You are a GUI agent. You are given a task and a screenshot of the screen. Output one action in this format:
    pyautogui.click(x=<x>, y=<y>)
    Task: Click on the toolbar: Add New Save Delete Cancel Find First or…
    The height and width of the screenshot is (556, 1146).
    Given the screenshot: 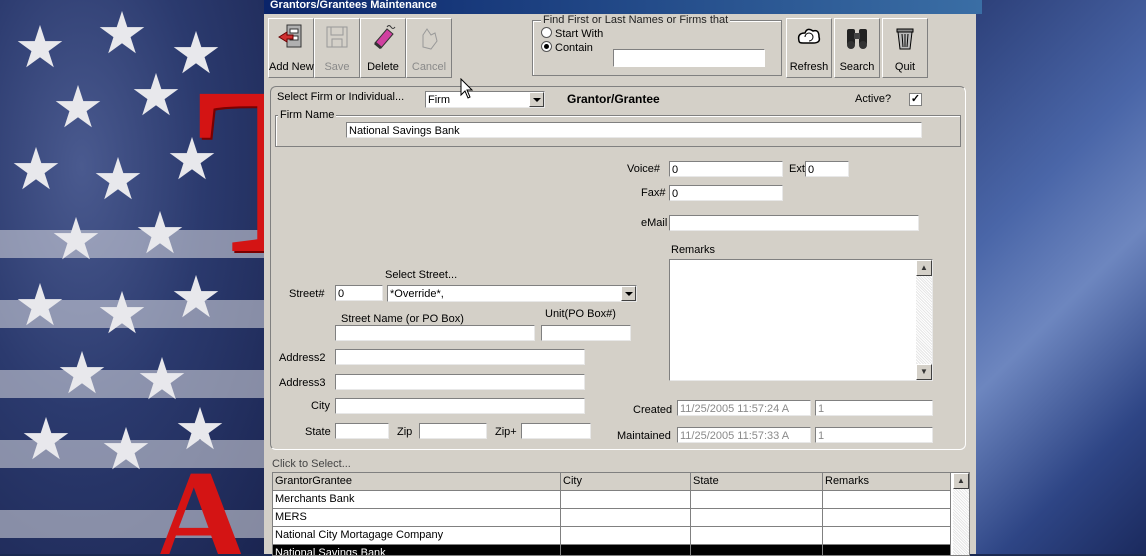 What is the action you would take?
    pyautogui.click(x=620, y=46)
    